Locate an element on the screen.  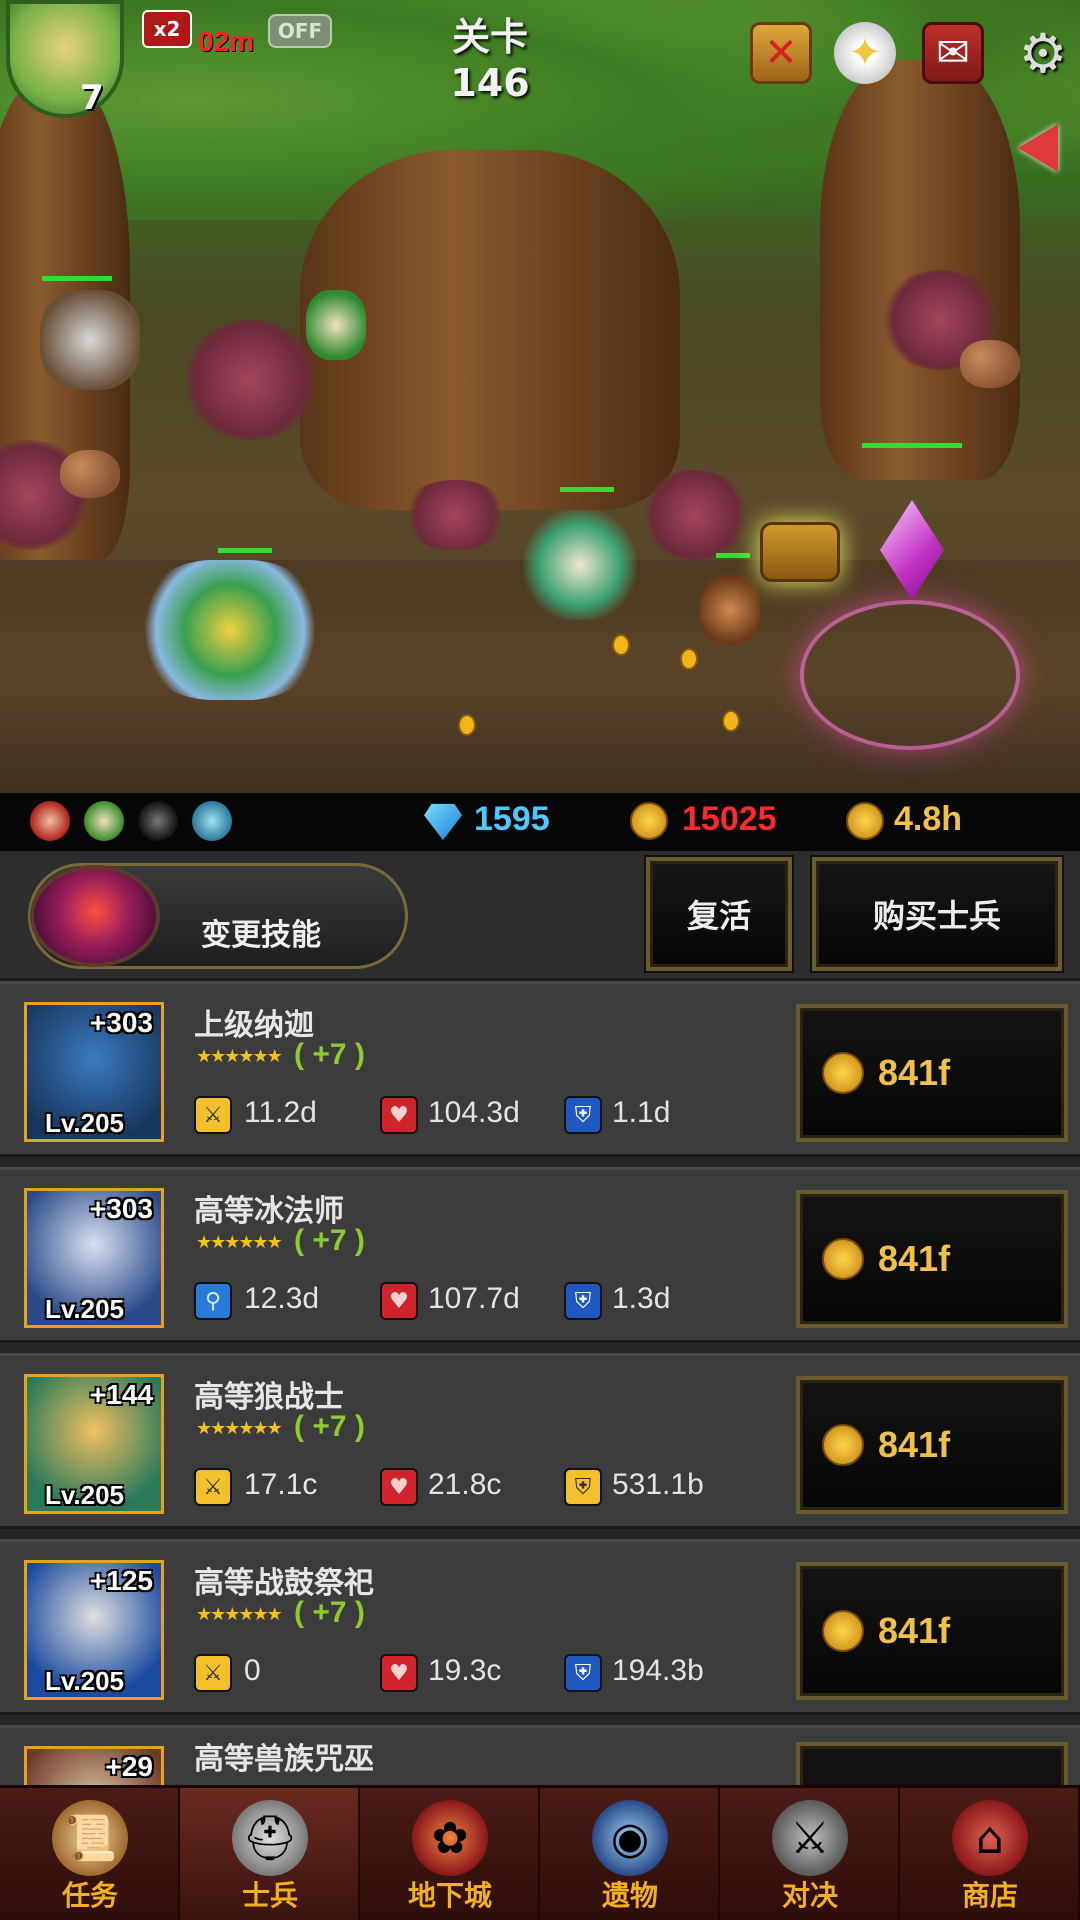
tab-quests: 📜 任务 is located at coordinates (90, 1854).